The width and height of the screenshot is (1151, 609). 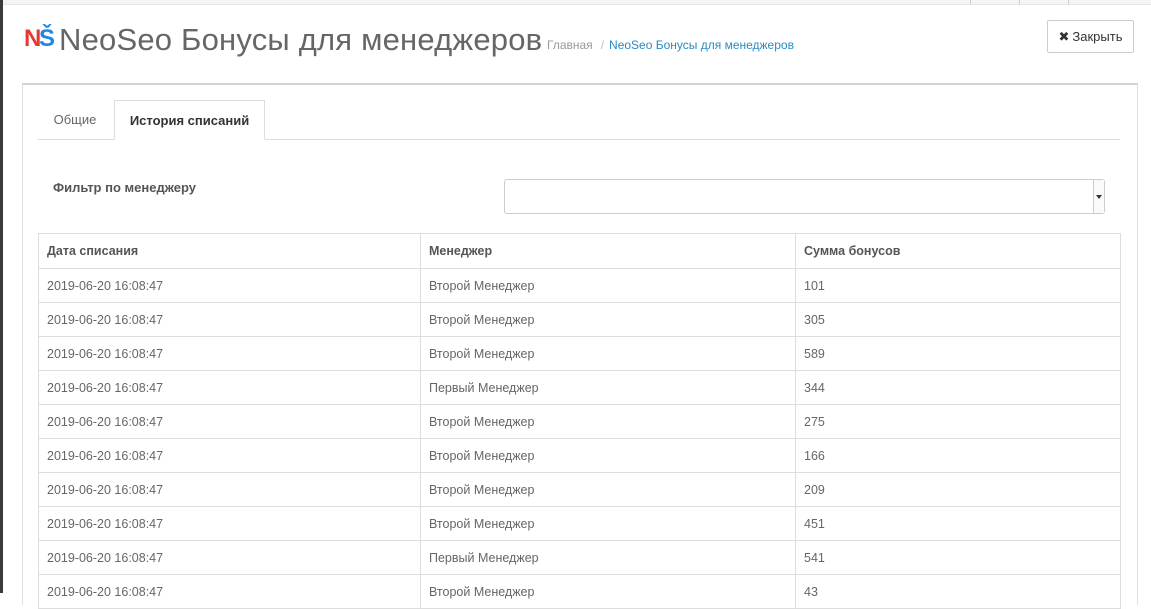 I want to click on table-row: 2019-06-20 16:08:47 Первый Менеджер 344, so click(x=579, y=387).